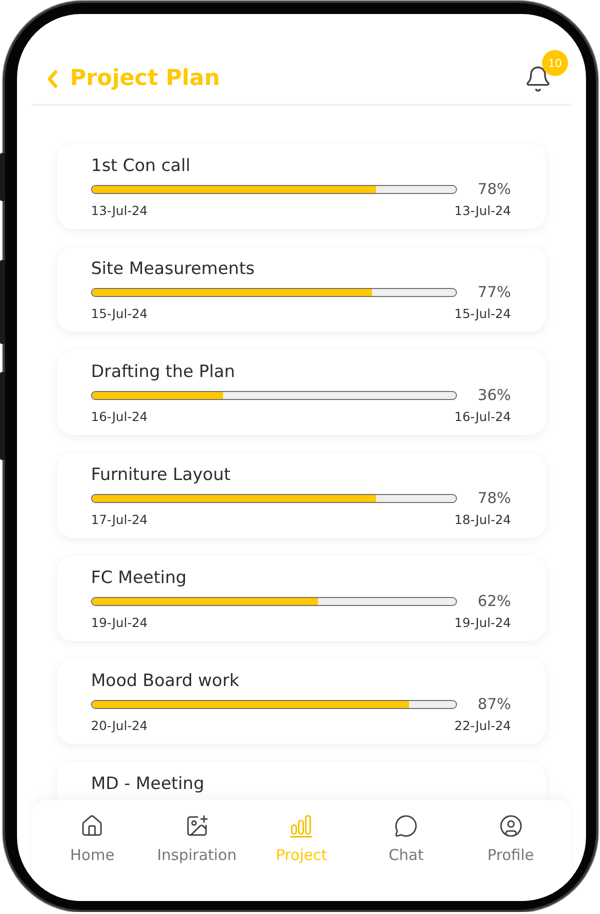 This screenshot has width=600, height=914. Describe the element at coordinates (494, 395) in the screenshot. I see `progress-percent: 36%` at that location.